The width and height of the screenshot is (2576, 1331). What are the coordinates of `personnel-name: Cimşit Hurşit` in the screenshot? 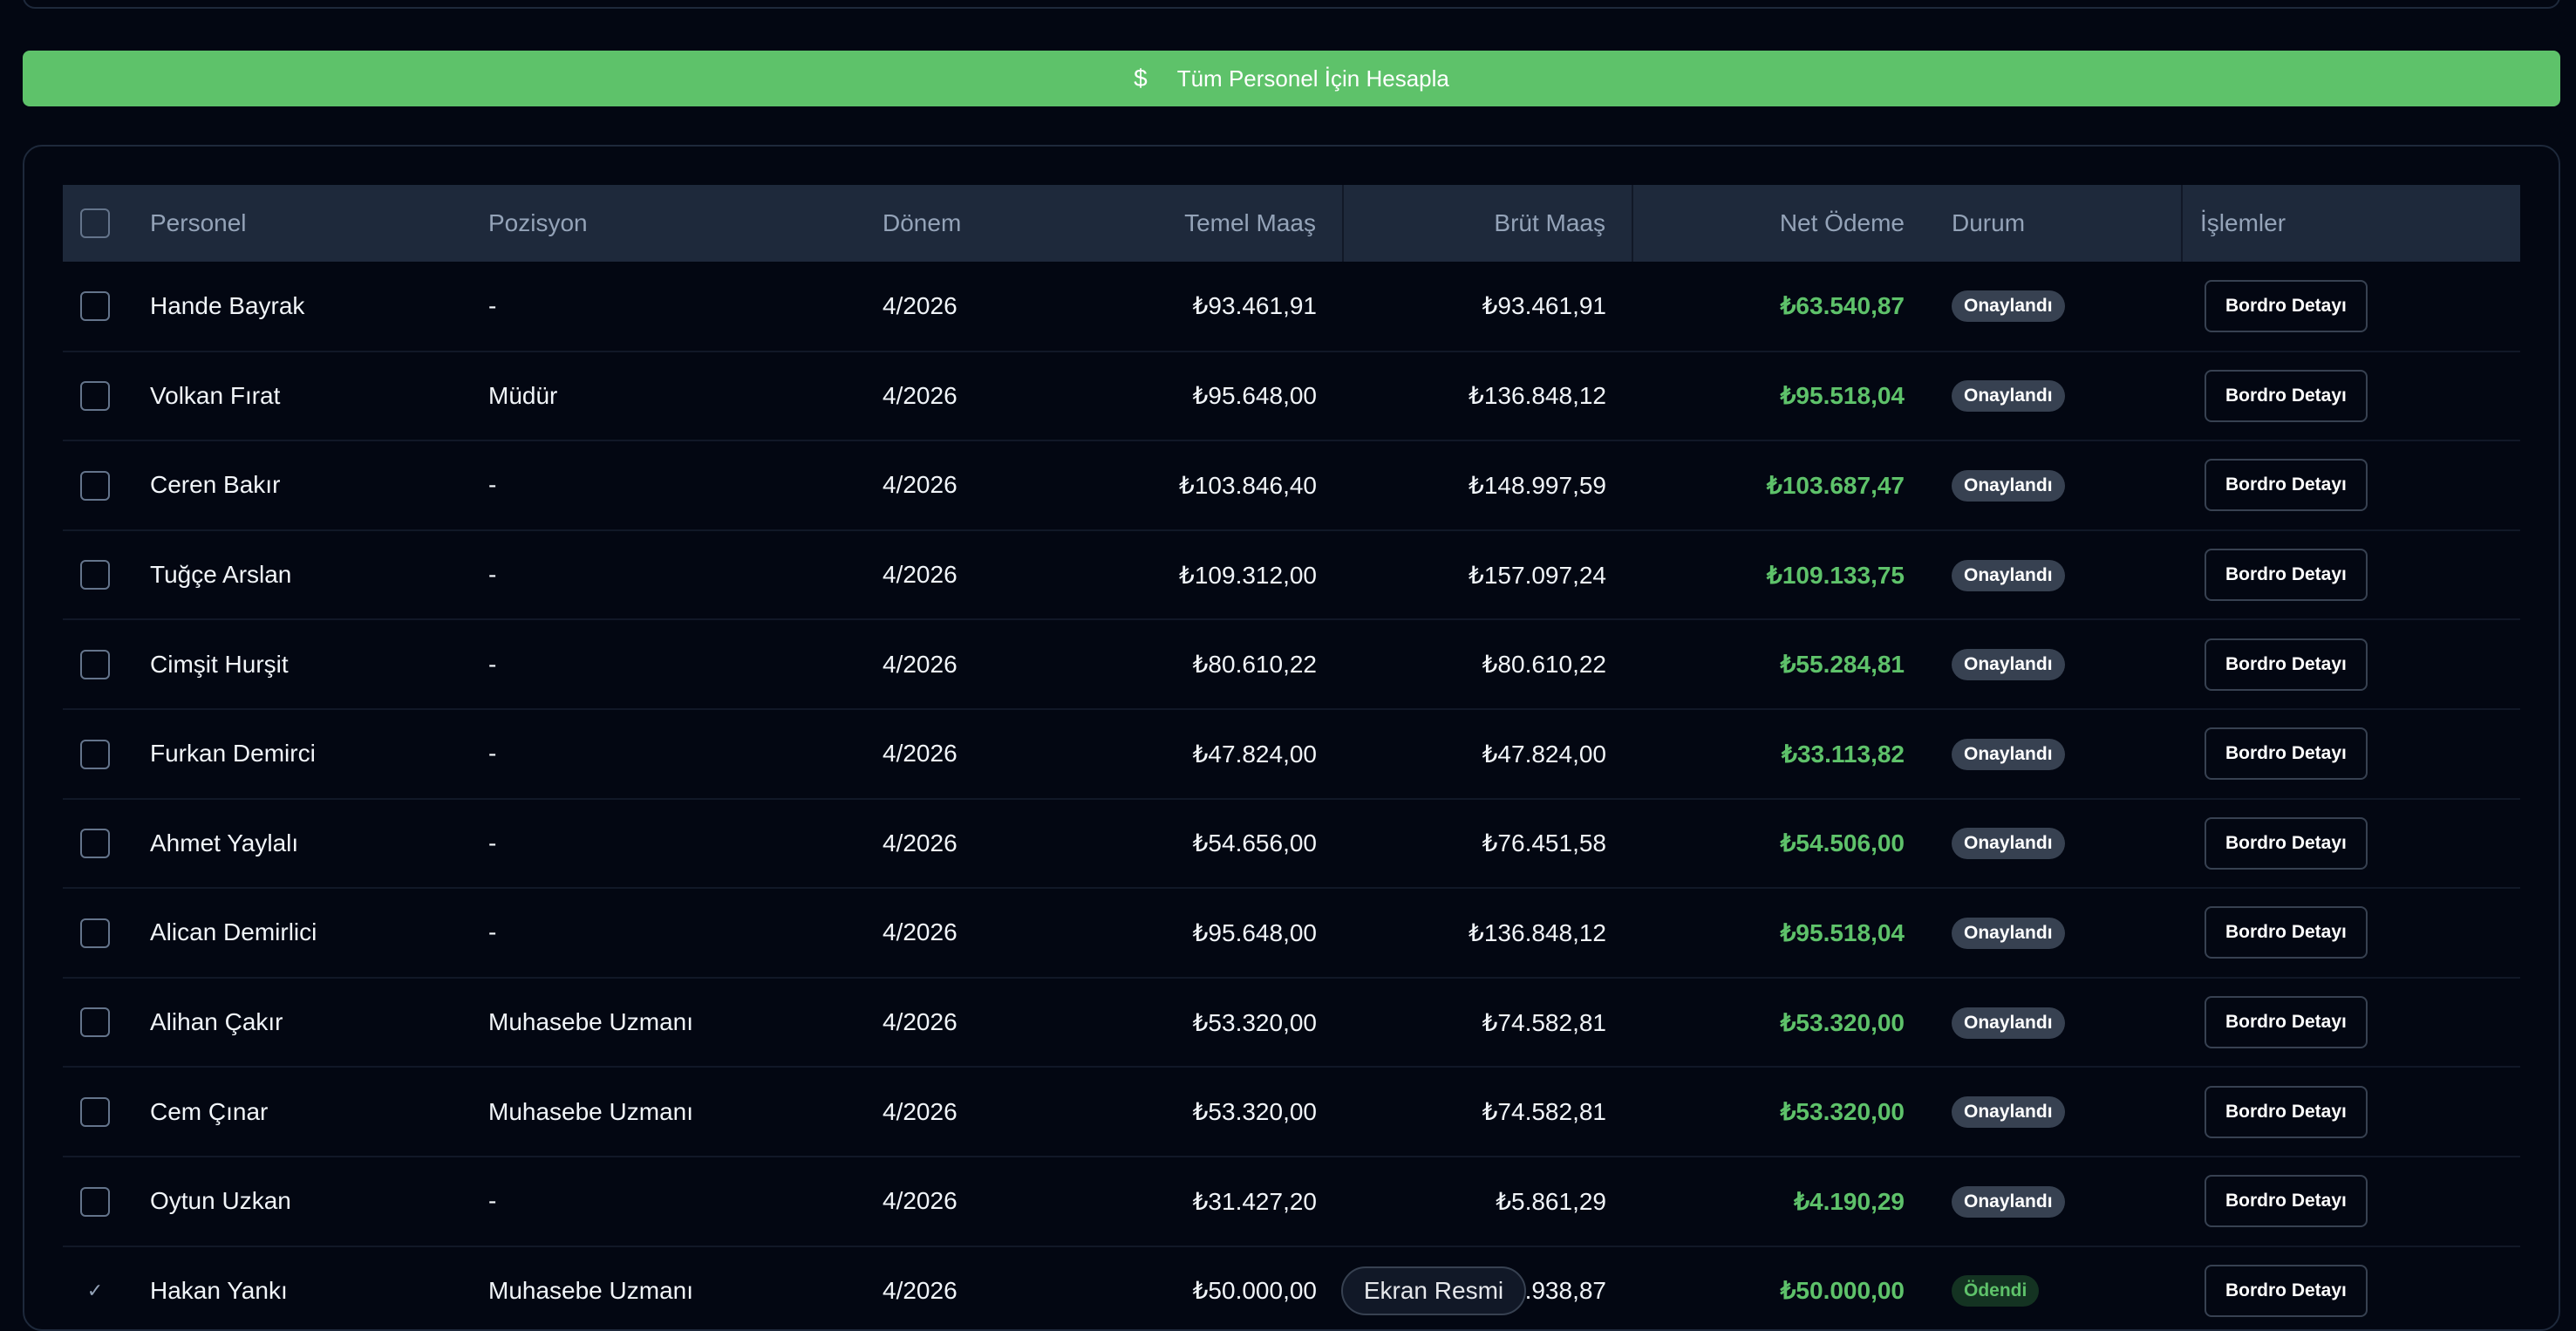 It's located at (319, 664).